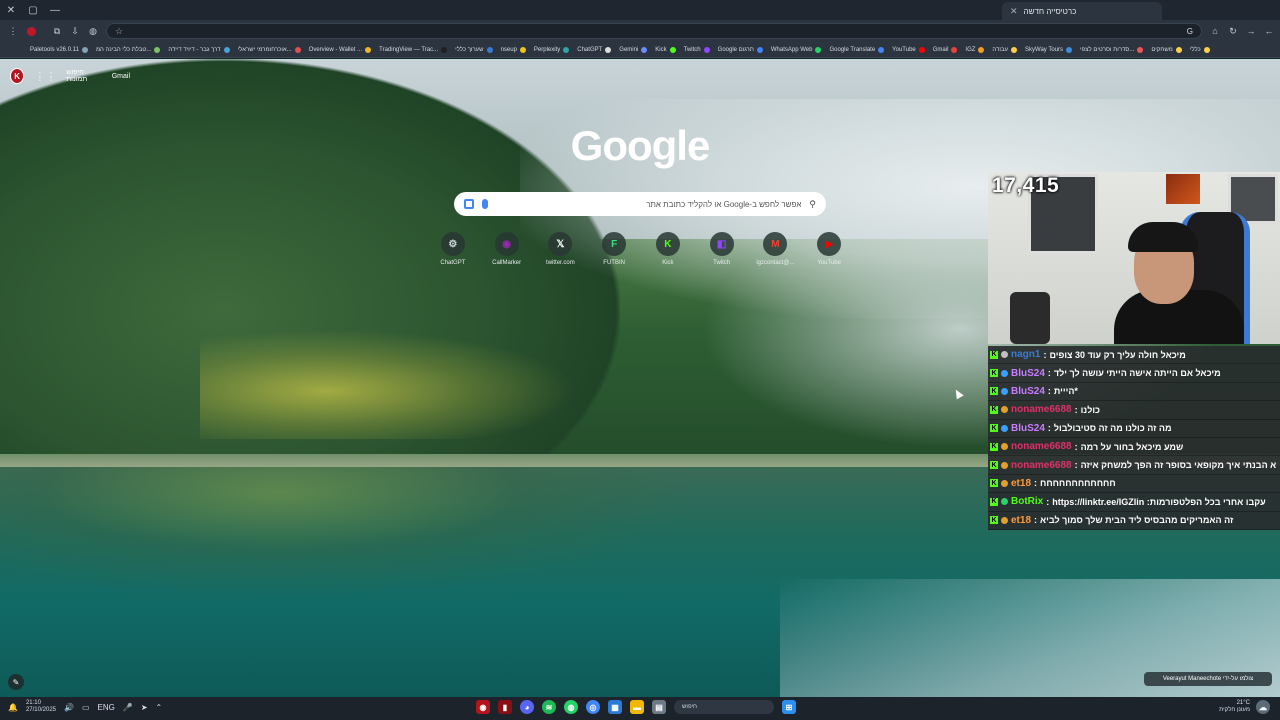  What do you see at coordinates (55, 10) in the screenshot?
I see `minimize-window-button: —` at bounding box center [55, 10].